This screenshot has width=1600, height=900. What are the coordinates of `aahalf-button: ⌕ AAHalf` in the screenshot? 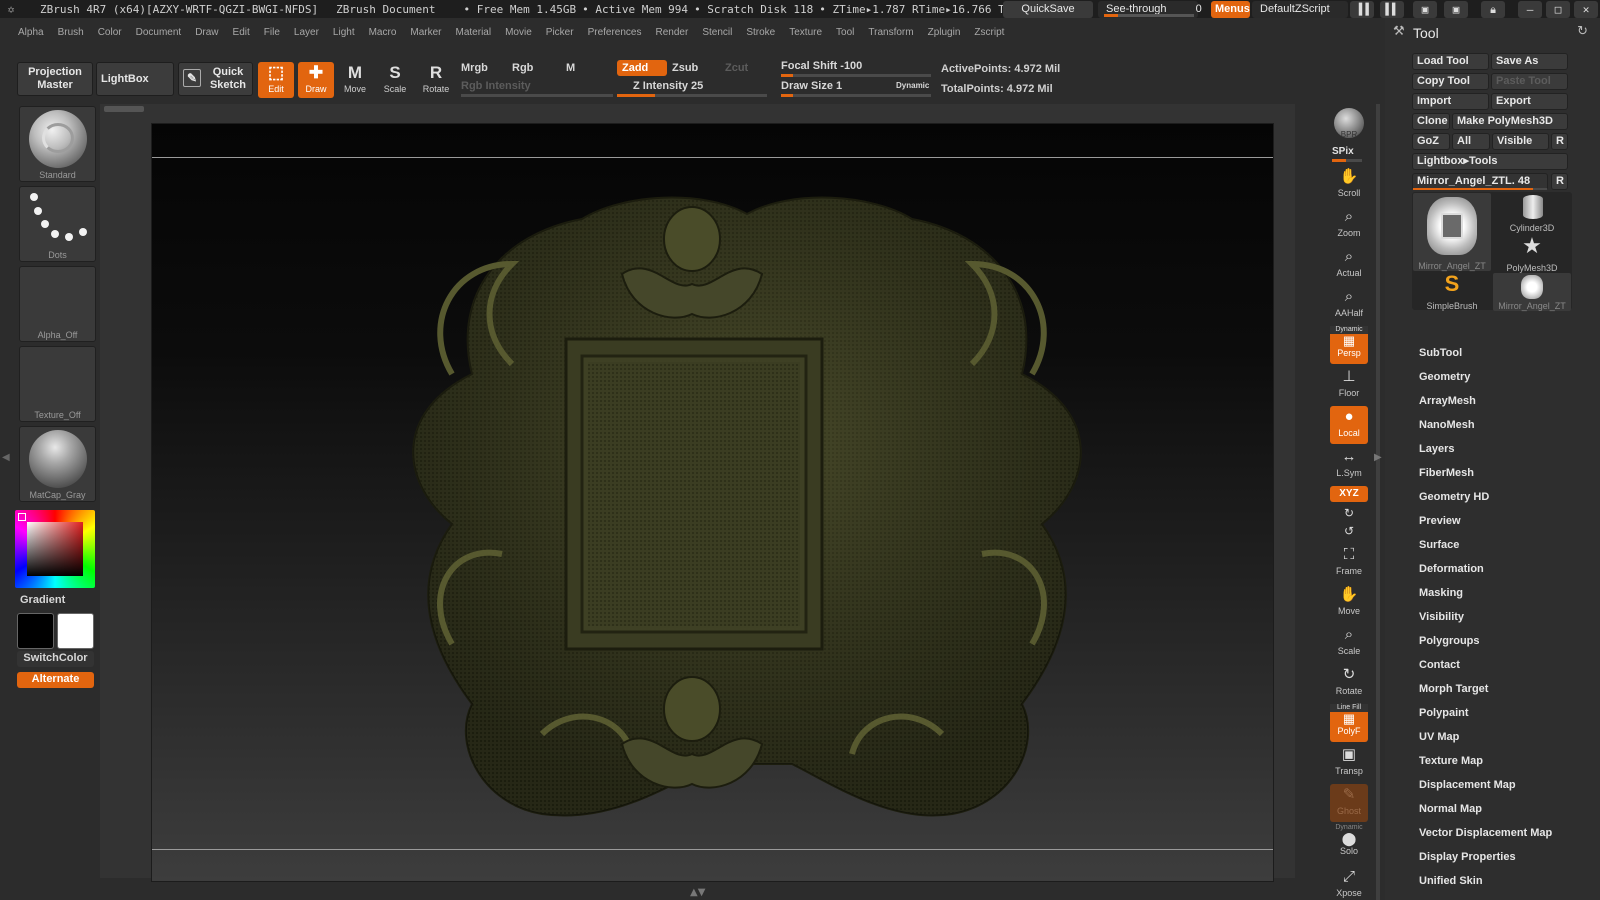 It's located at (1349, 305).